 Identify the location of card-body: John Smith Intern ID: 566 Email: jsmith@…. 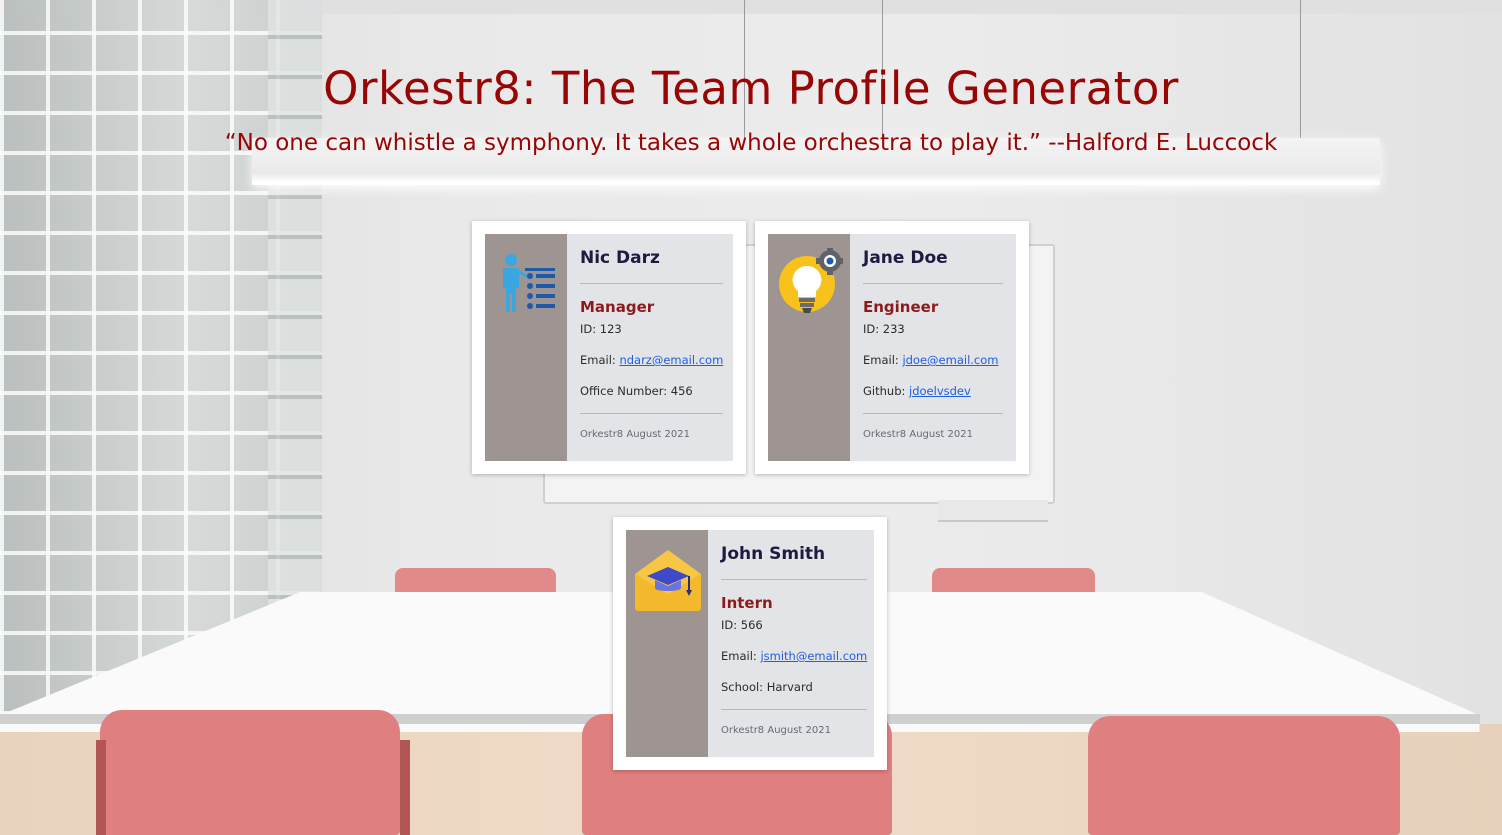
(794, 643).